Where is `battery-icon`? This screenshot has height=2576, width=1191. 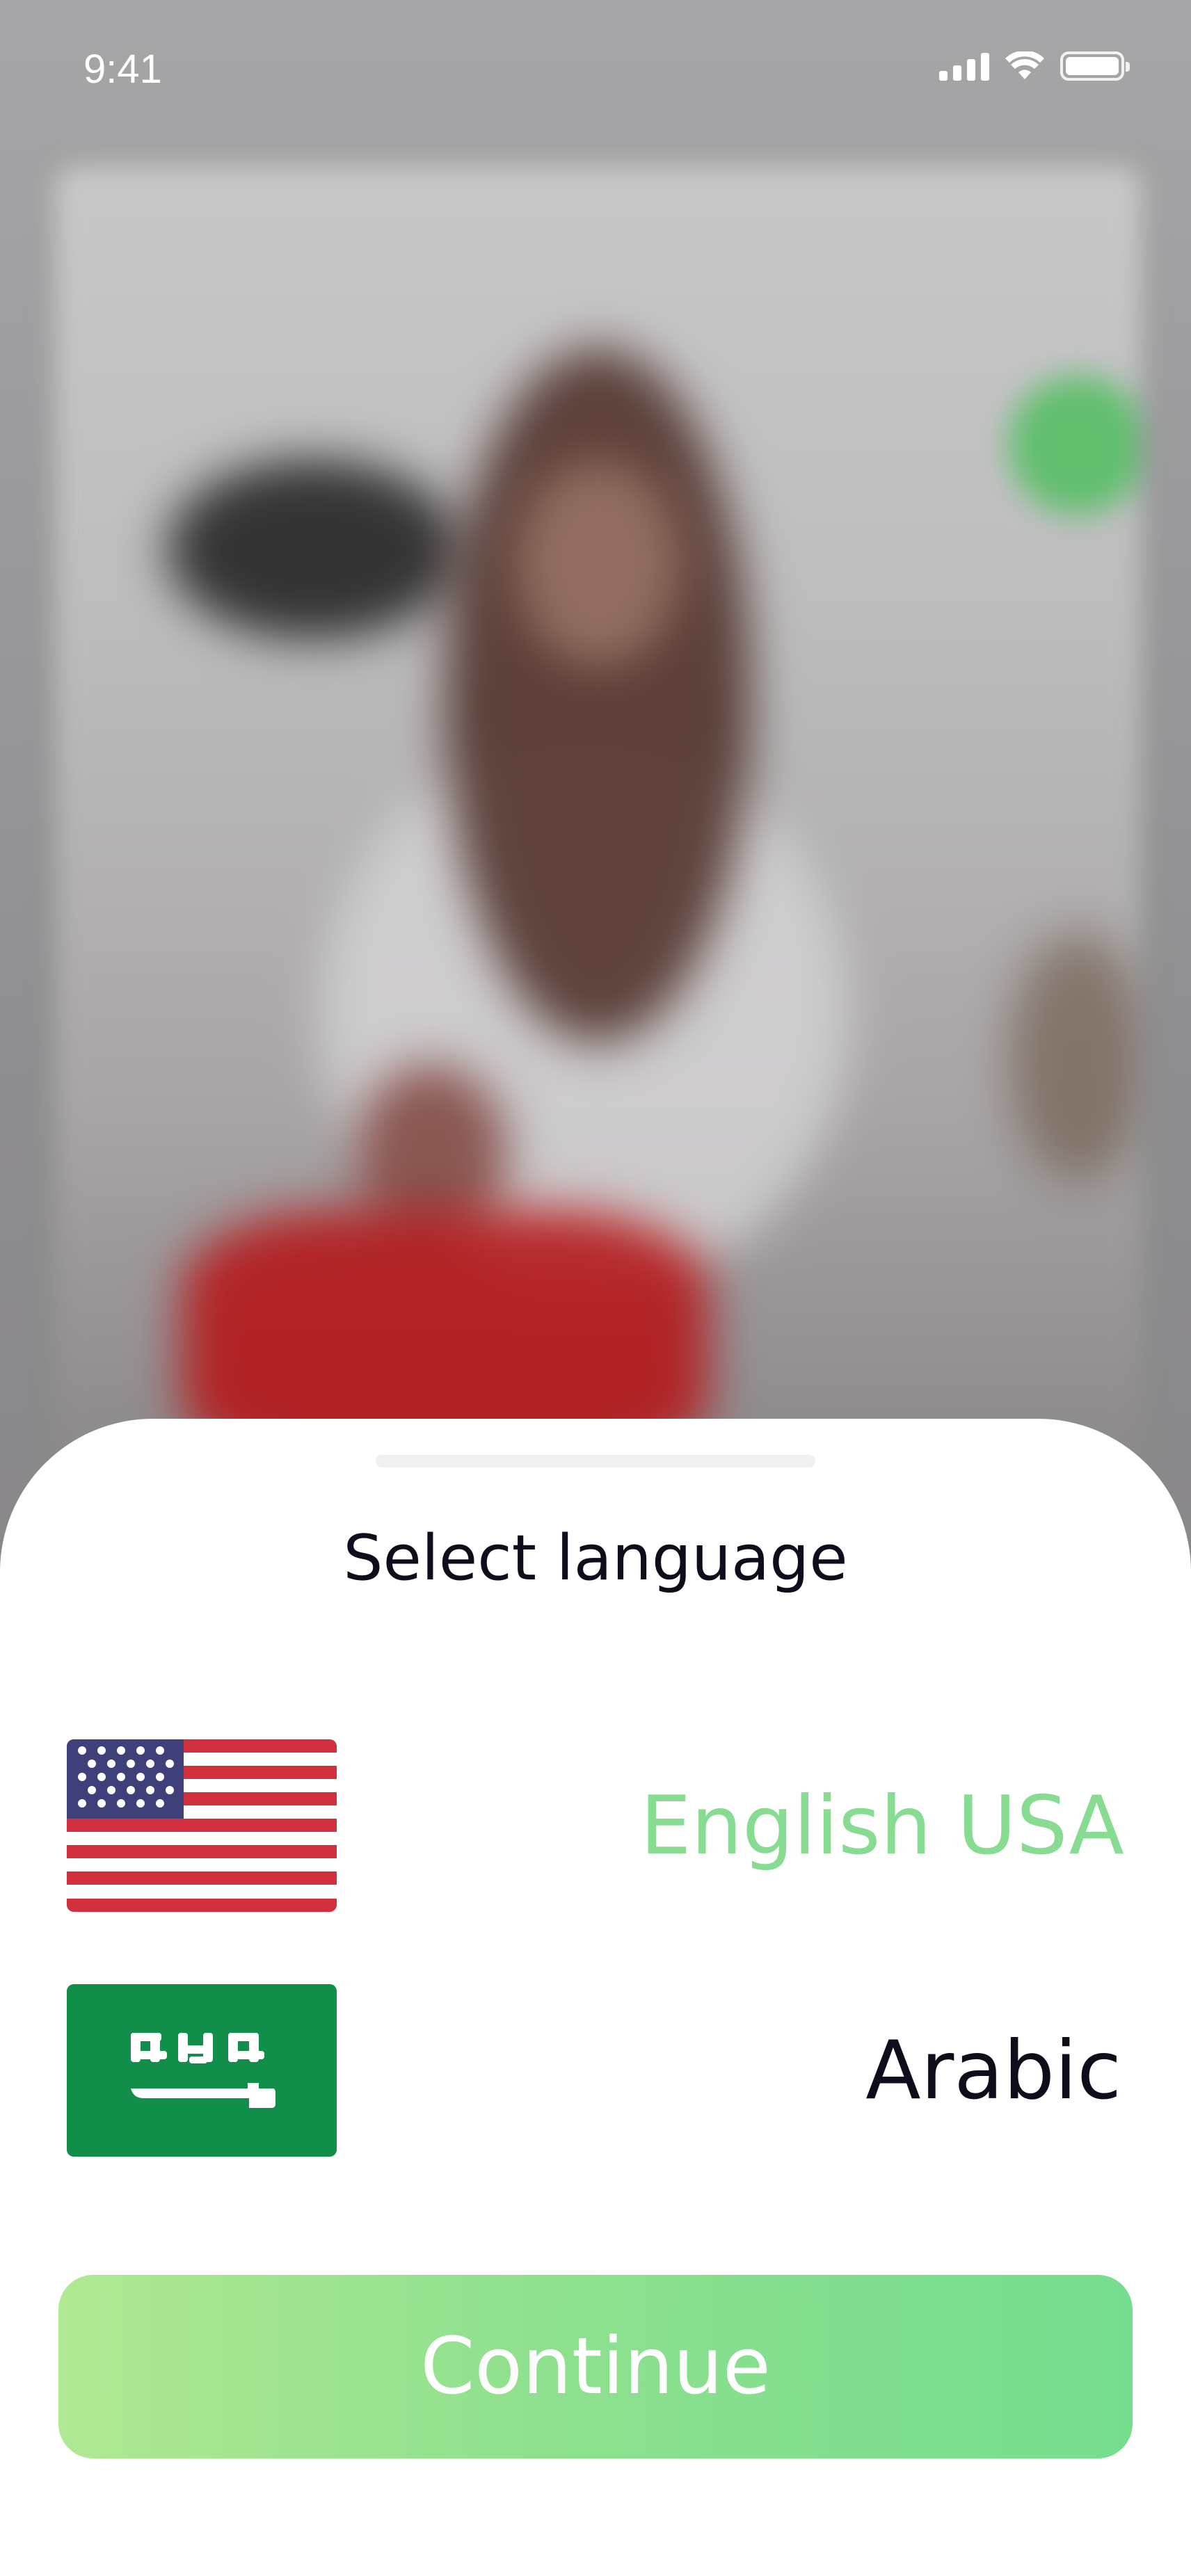
battery-icon is located at coordinates (1095, 66).